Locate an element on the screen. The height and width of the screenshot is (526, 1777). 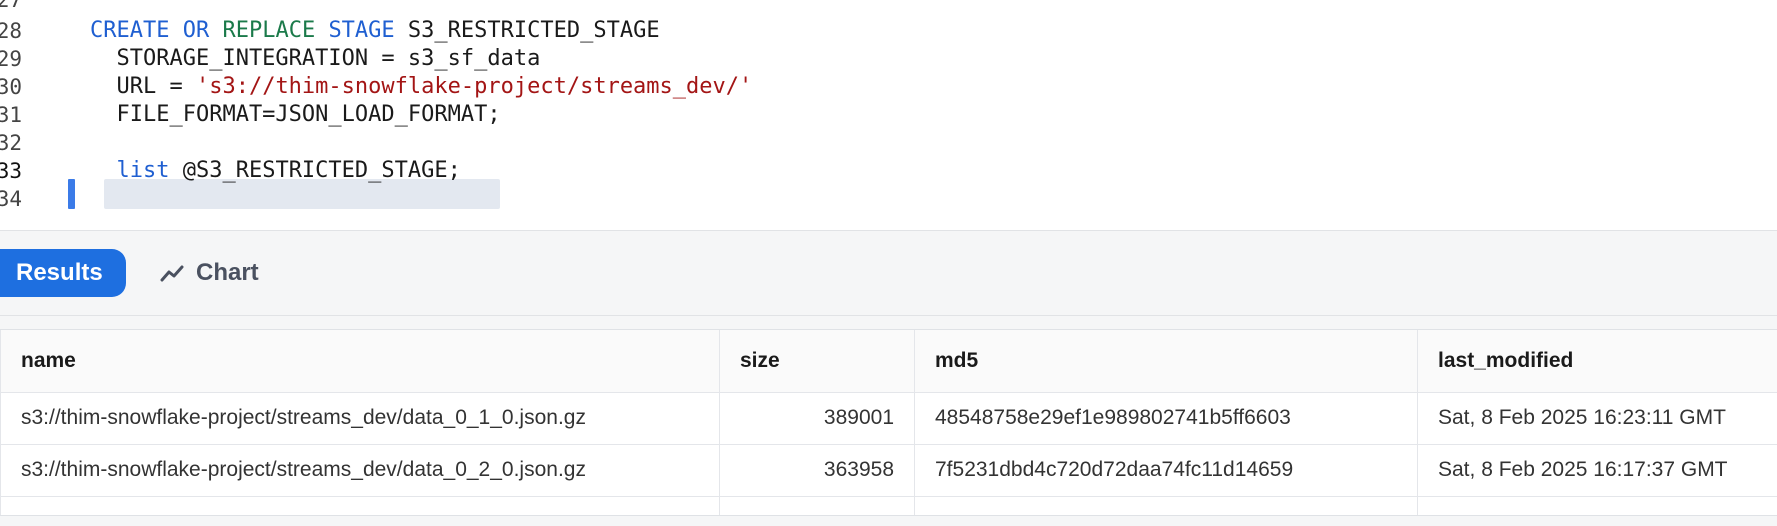
column-header-md5: md5 is located at coordinates (1166, 361).